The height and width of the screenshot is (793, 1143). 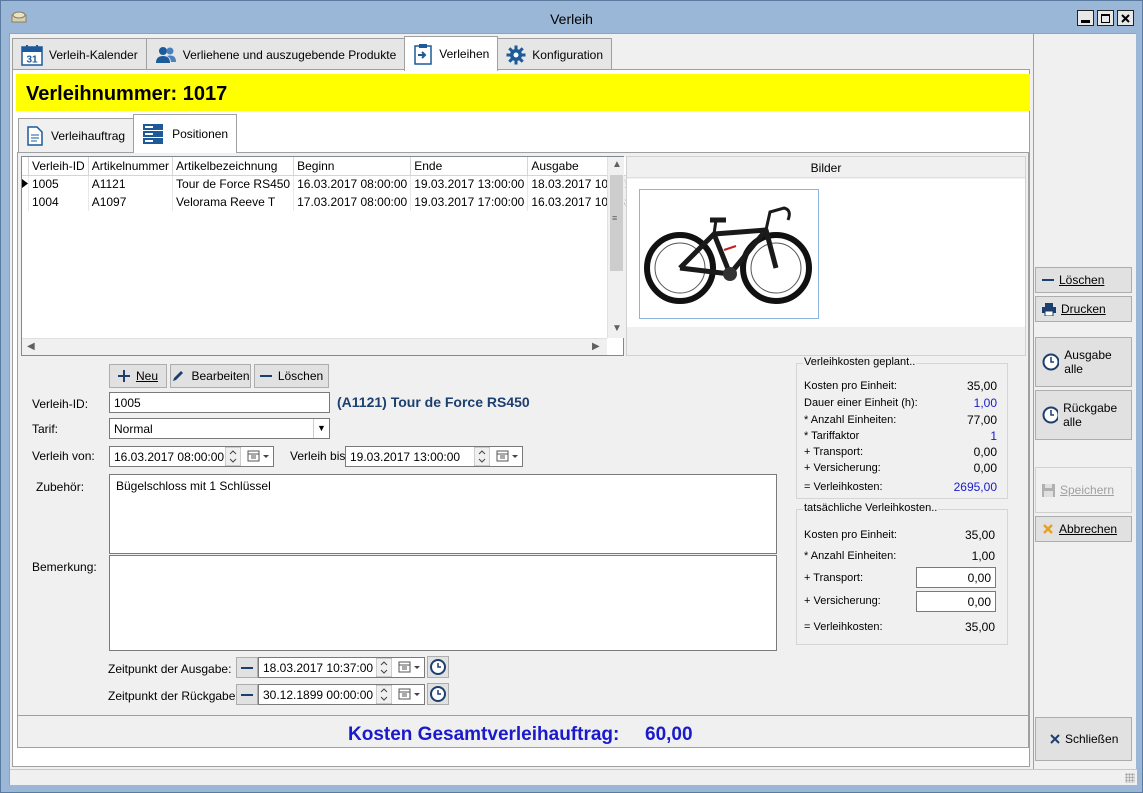 I want to click on zubehoer-textarea: Bügelschloss mit 1 Schlüssel, so click(x=443, y=514).